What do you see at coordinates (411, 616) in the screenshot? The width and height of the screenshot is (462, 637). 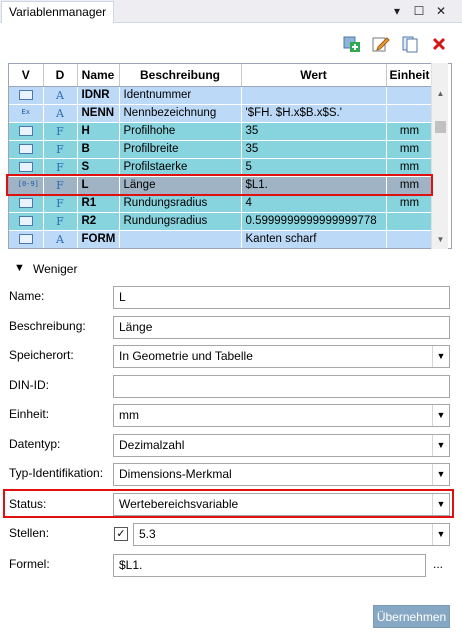 I see `apply-button: Übernehmen` at bounding box center [411, 616].